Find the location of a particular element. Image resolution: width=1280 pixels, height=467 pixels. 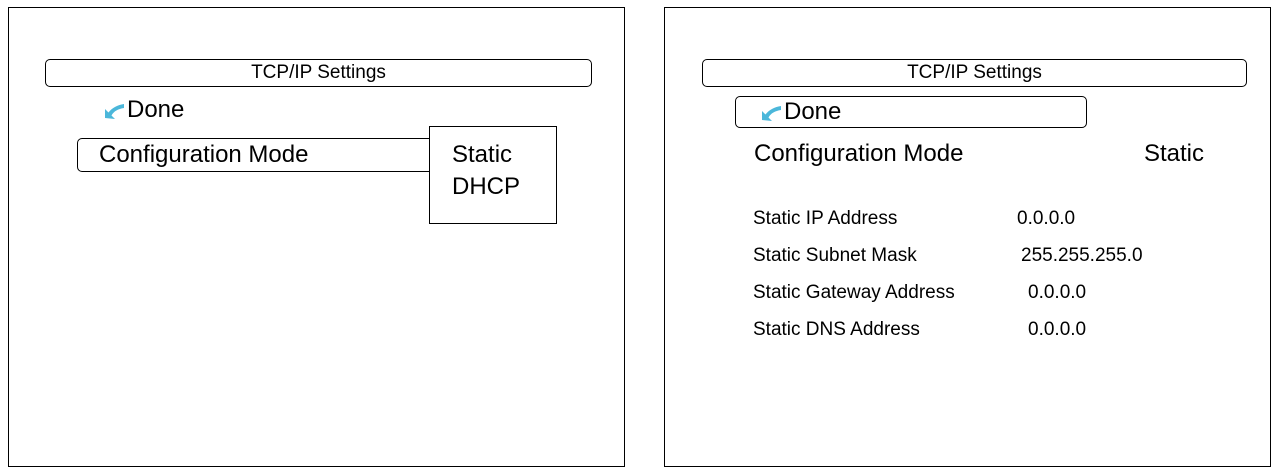

configuration-mode-value: Static is located at coordinates (1173, 153).